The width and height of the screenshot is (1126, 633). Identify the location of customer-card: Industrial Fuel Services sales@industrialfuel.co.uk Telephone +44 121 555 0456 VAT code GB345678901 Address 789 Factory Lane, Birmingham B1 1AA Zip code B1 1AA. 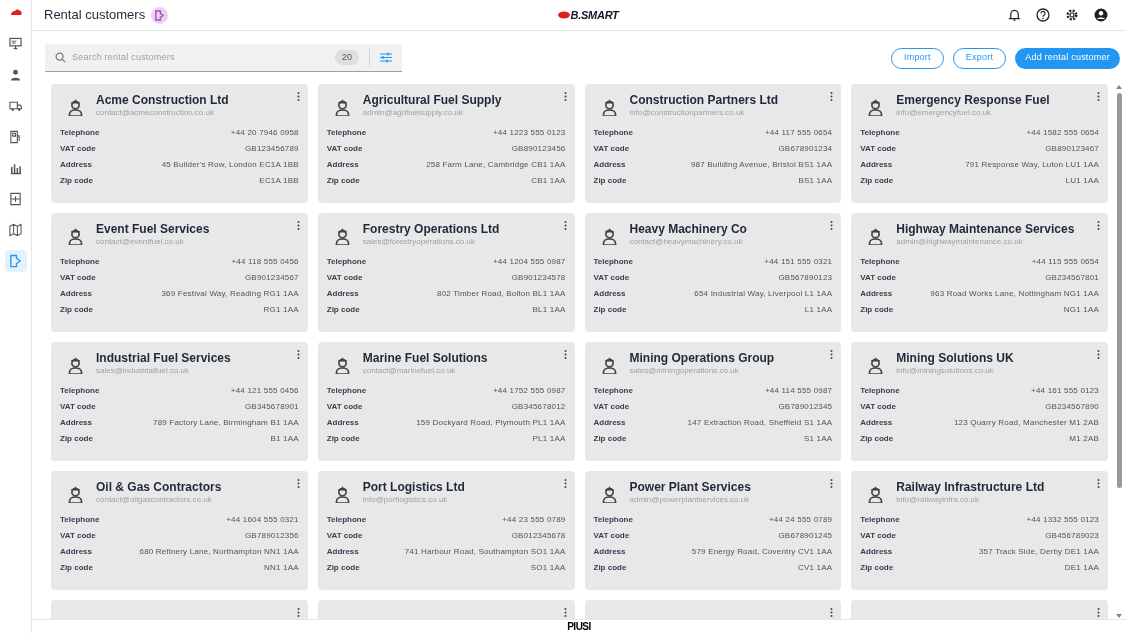
(179, 401).